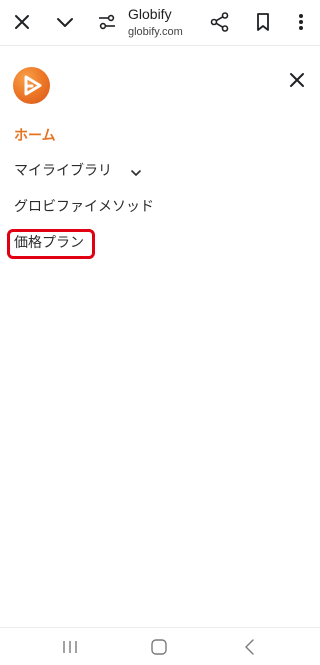  I want to click on globify-logo, so click(31, 85).